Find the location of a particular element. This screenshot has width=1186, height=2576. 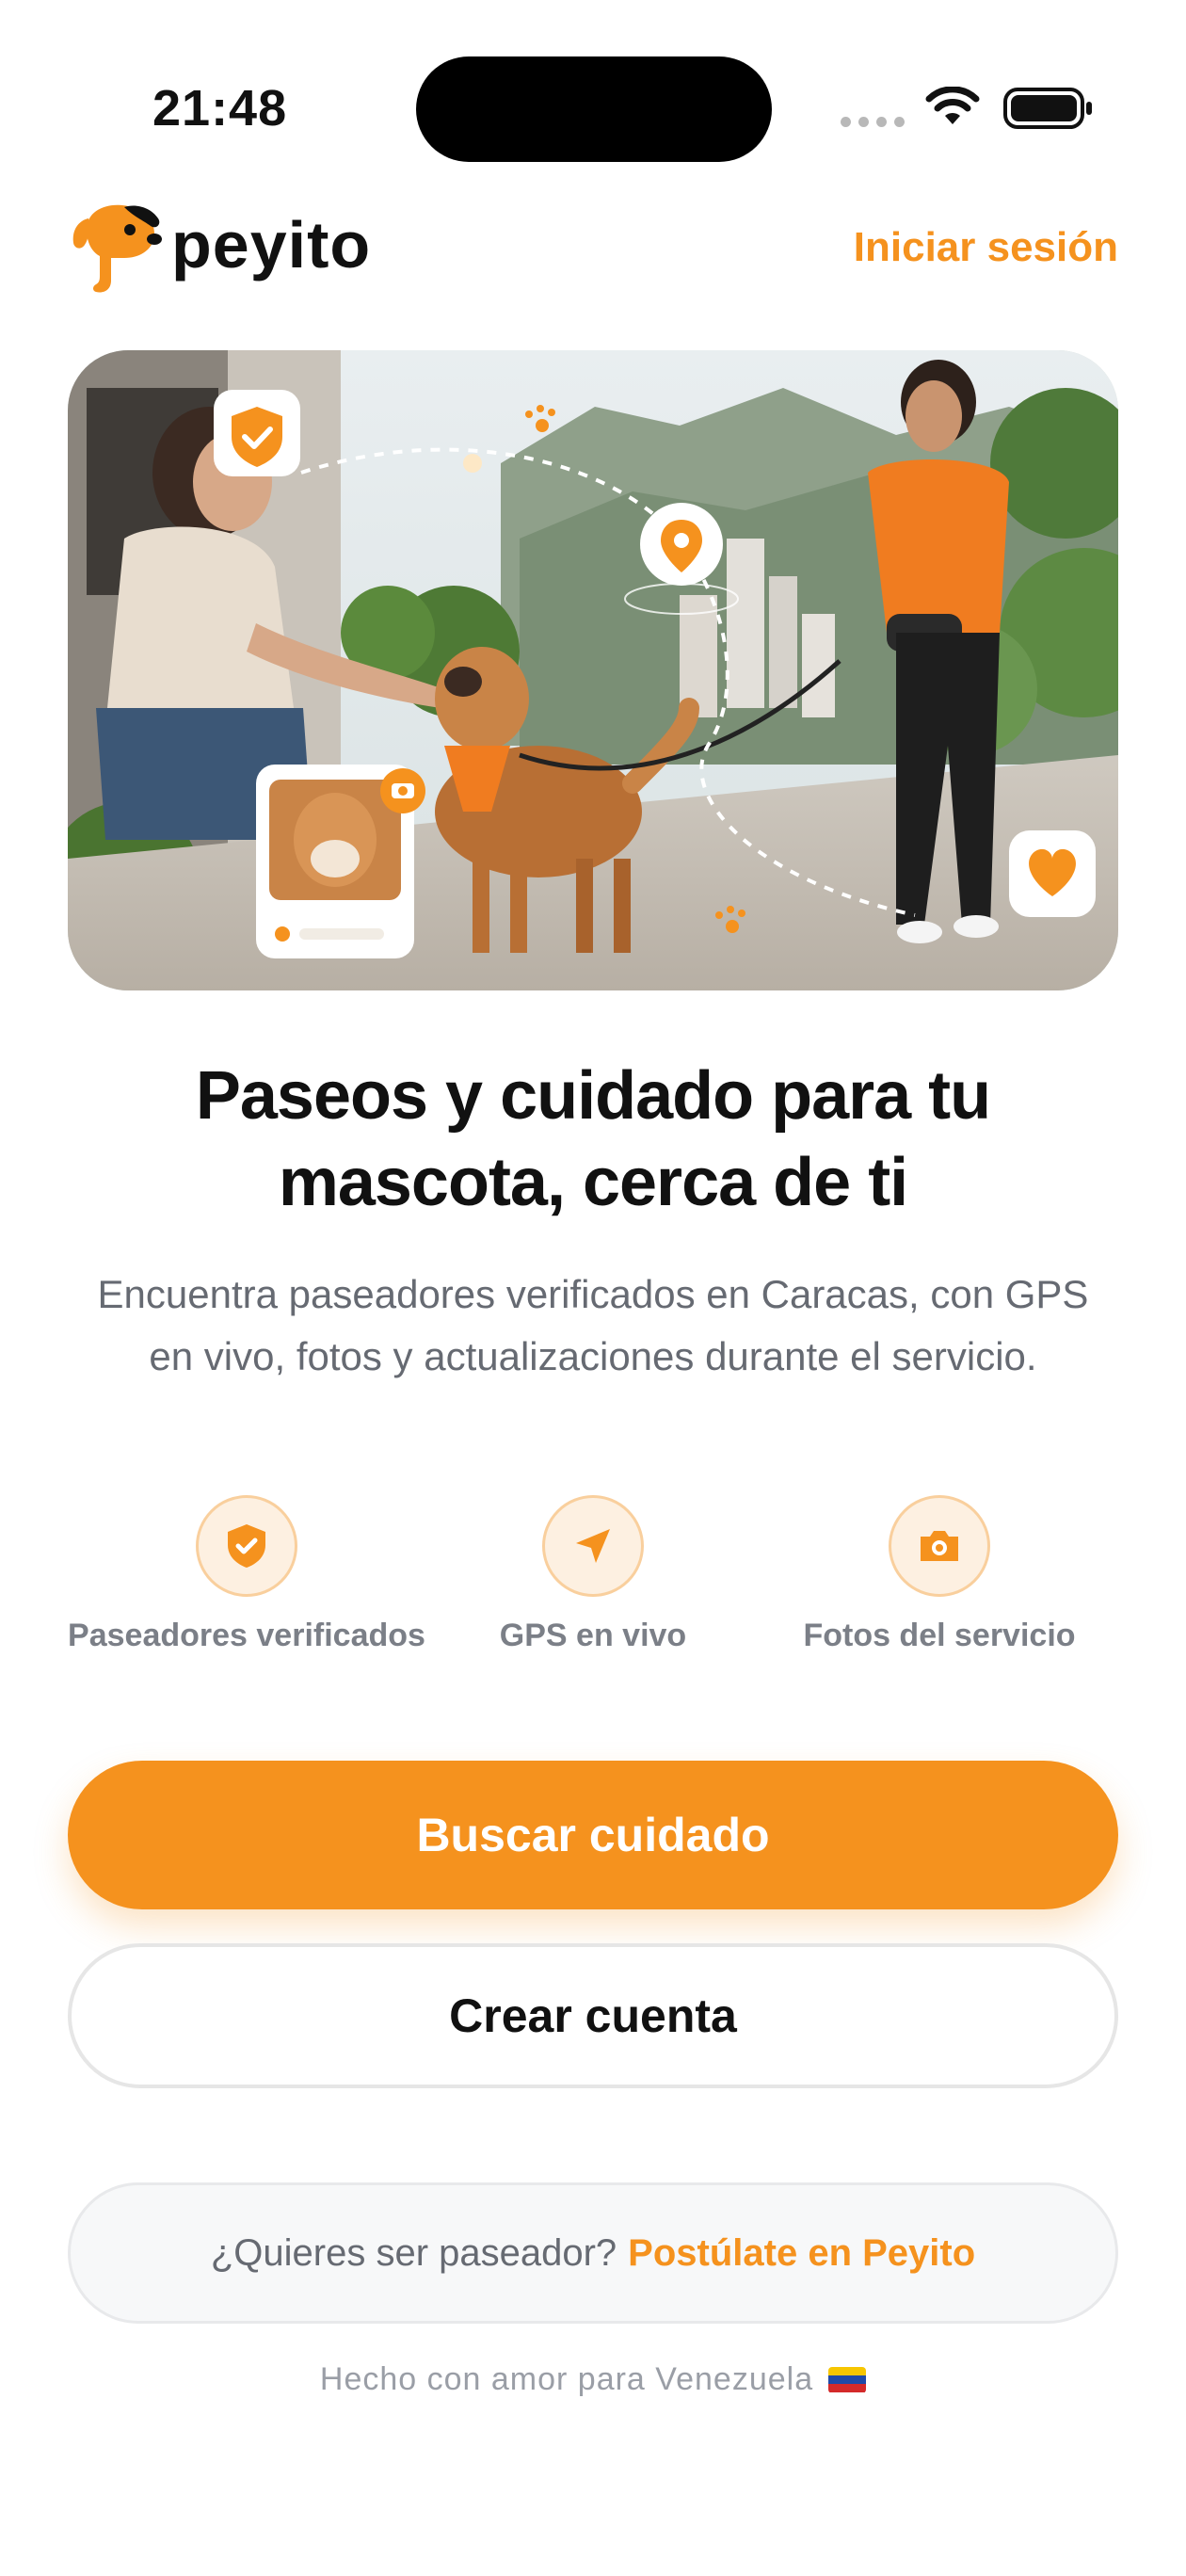

battery-icon is located at coordinates (1048, 111).